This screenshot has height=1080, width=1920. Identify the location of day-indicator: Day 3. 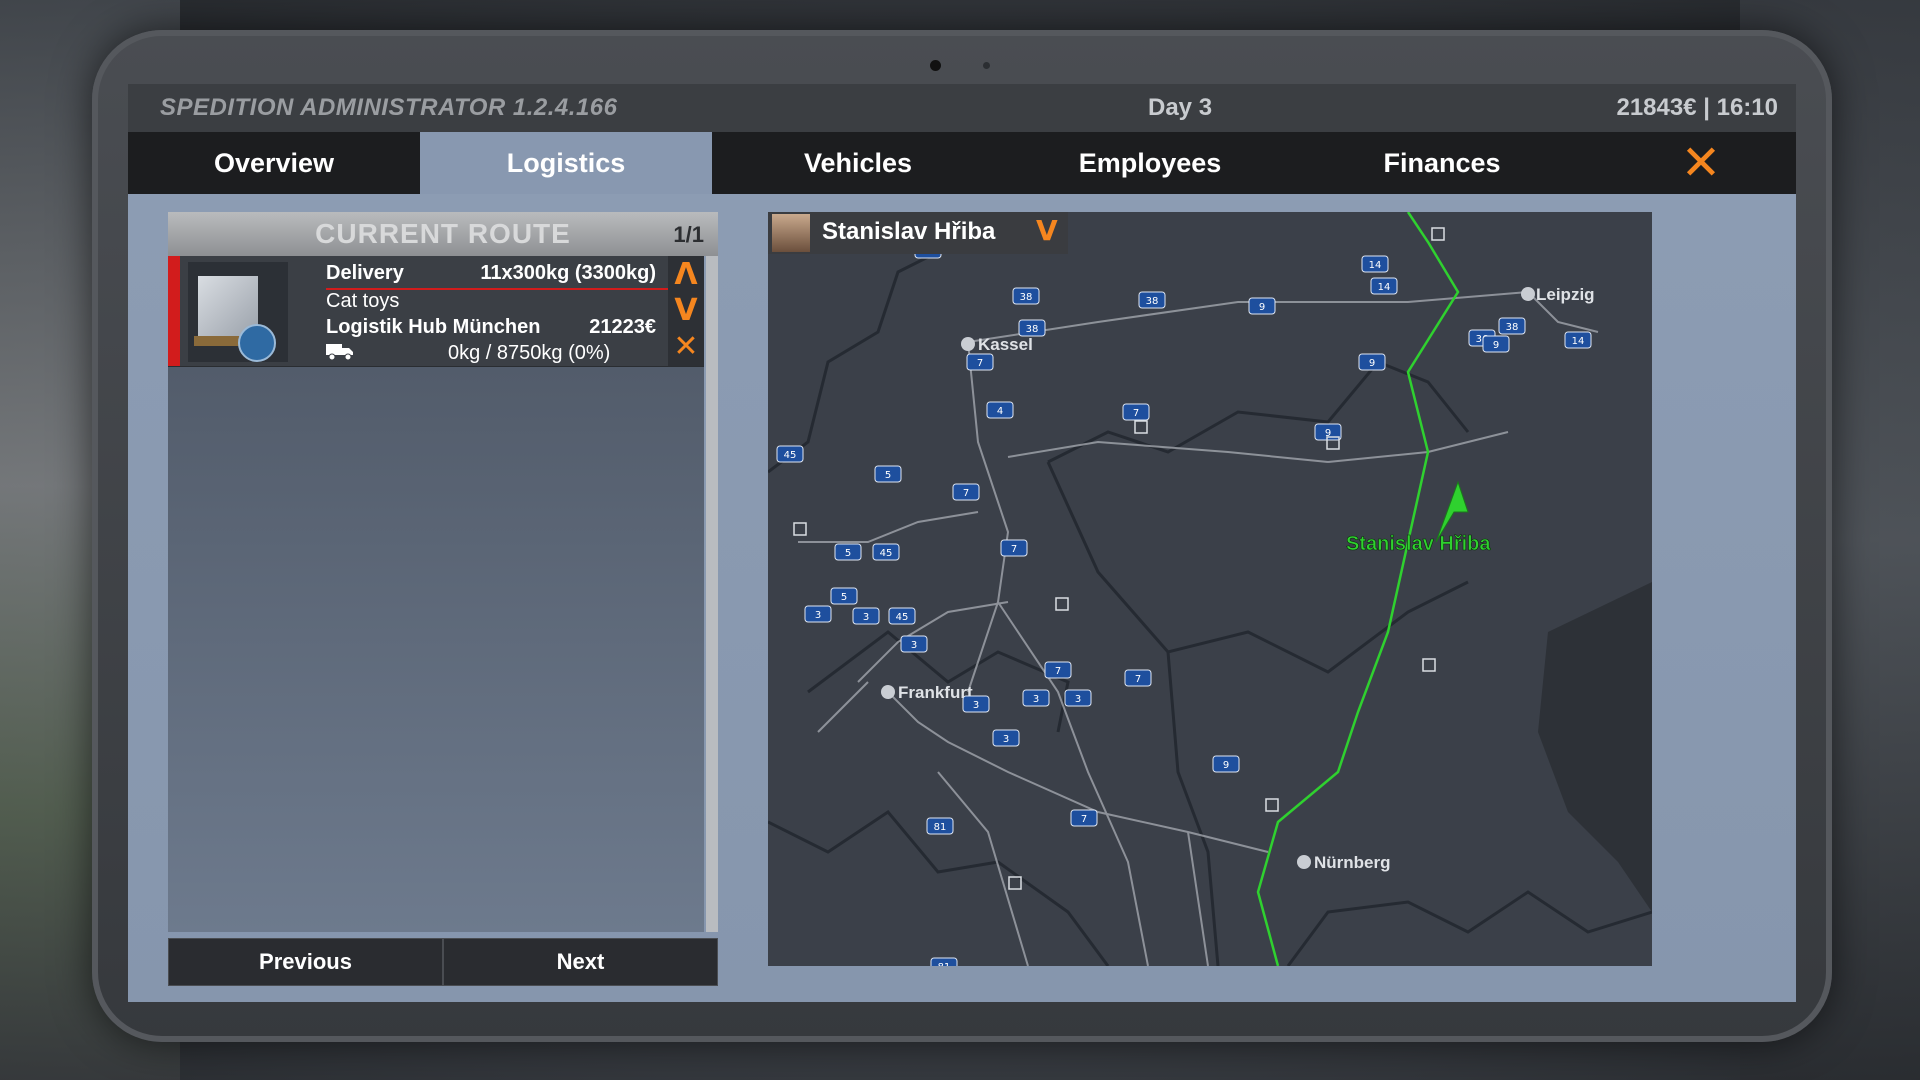
(1180, 107).